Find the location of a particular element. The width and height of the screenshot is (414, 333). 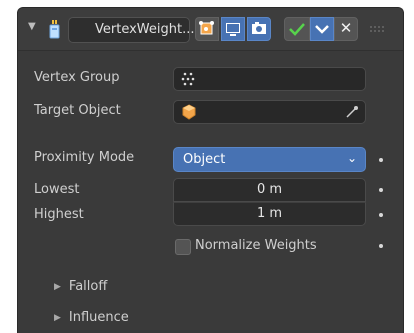

object-cube-icon is located at coordinates (189, 112).